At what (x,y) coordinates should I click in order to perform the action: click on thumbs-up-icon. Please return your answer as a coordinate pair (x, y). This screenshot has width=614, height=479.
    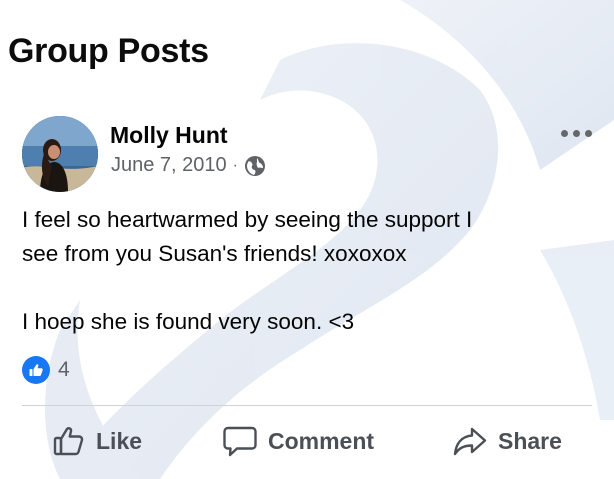
    Looking at the image, I should click on (68, 441).